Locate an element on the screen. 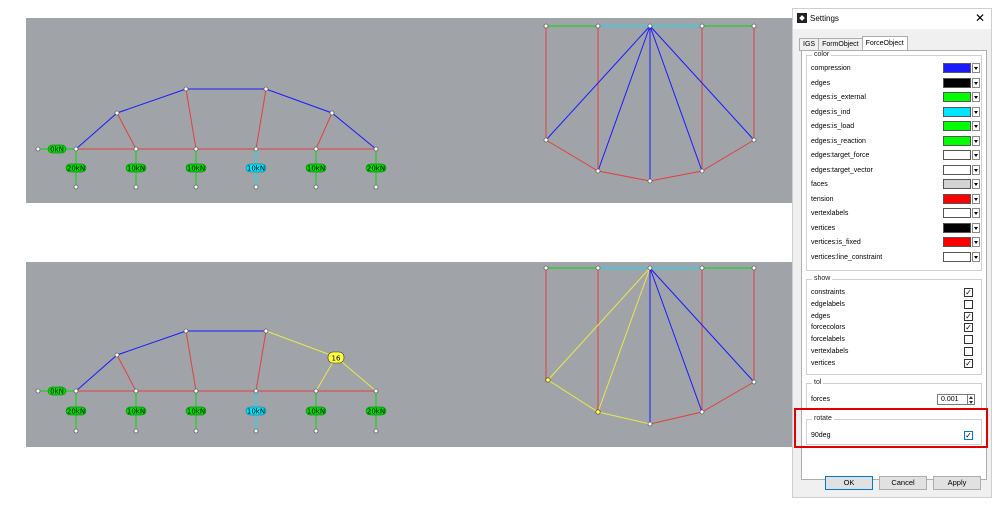  ok-button: OK is located at coordinates (849, 483).